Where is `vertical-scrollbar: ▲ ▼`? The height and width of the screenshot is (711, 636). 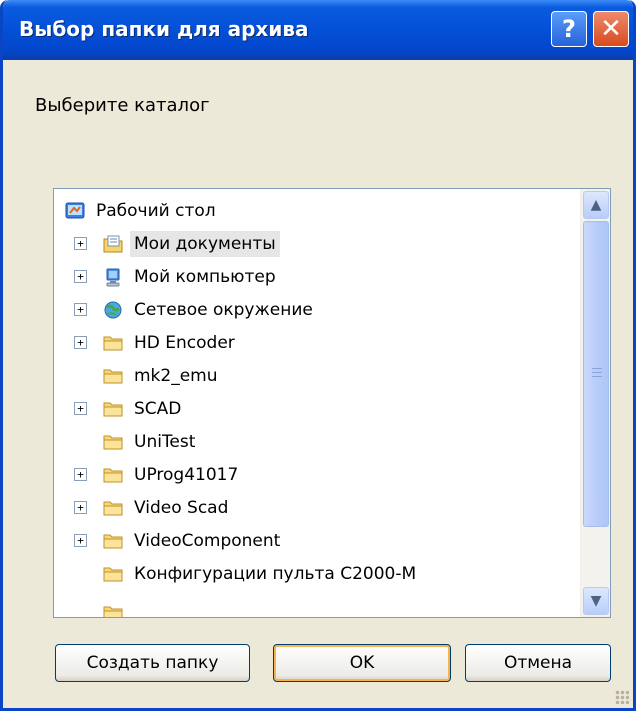
vertical-scrollbar: ▲ ▼ is located at coordinates (595, 403).